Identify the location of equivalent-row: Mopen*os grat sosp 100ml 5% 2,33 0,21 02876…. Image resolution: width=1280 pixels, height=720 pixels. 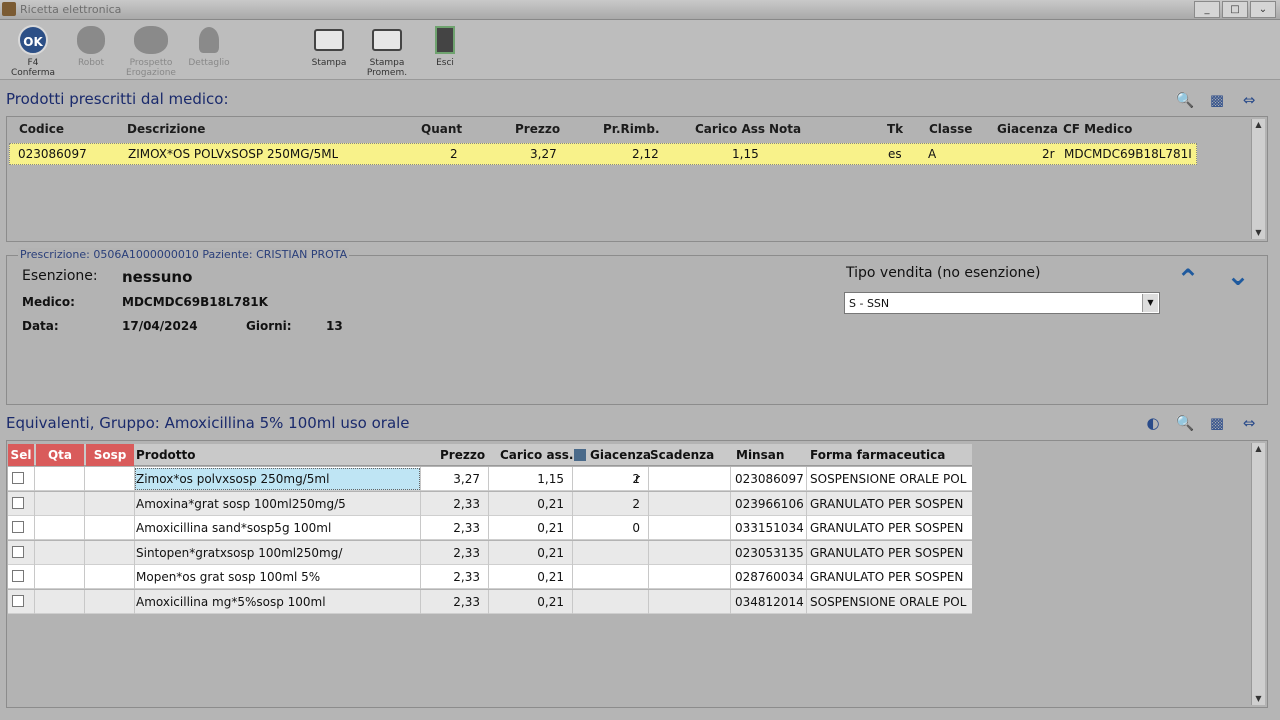
(490, 577).